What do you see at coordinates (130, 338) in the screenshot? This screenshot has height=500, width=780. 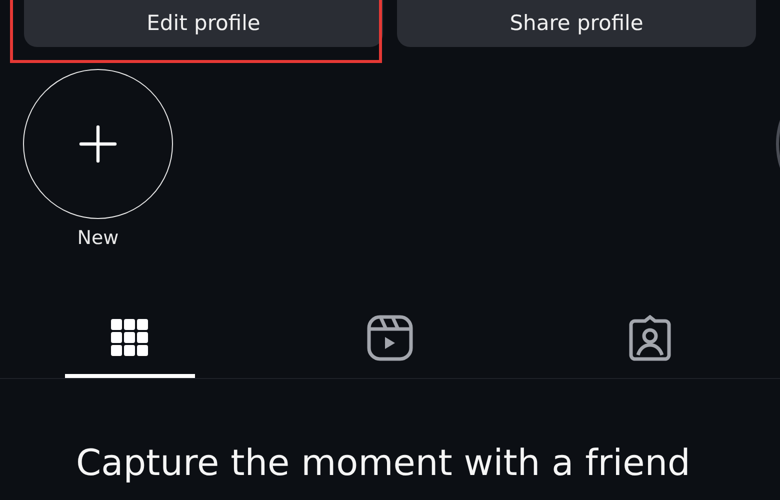 I see `grid-icon` at bounding box center [130, 338].